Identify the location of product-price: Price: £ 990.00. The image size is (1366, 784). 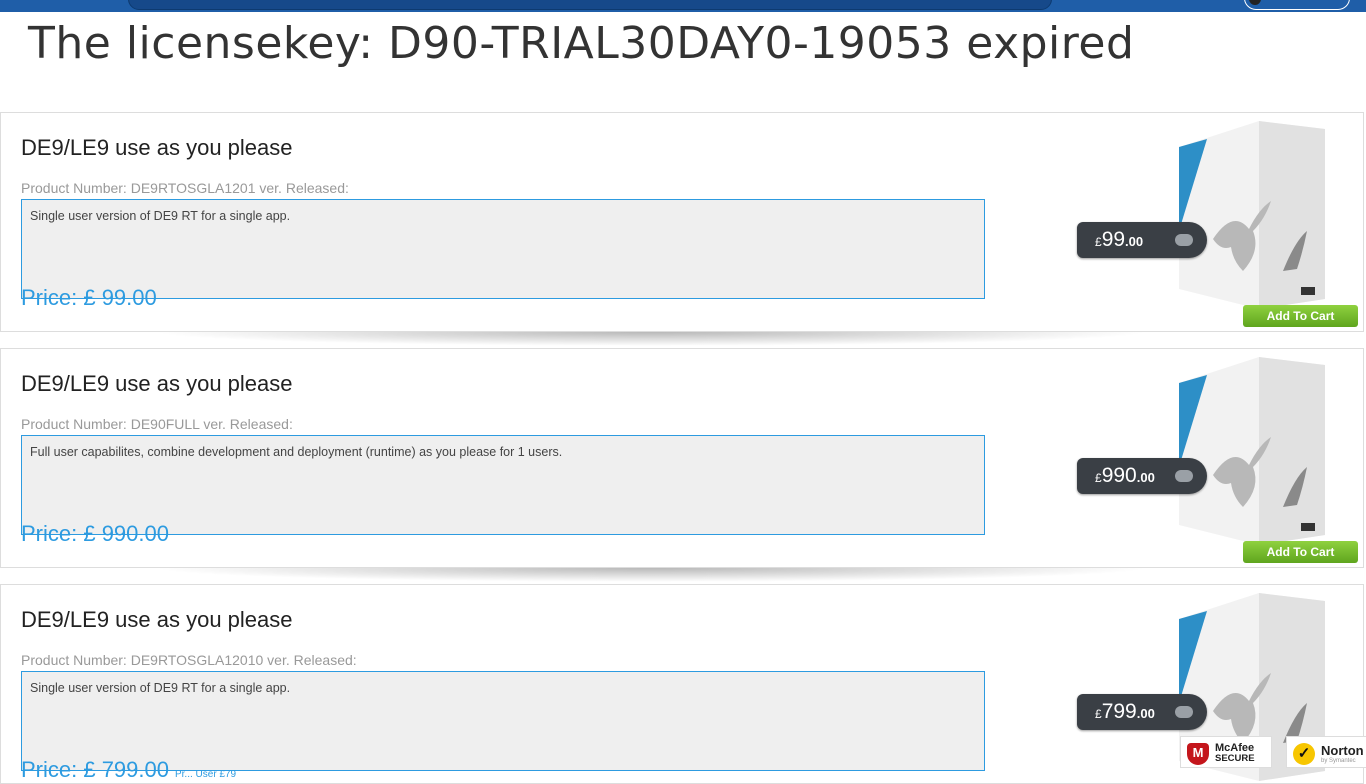
(95, 534).